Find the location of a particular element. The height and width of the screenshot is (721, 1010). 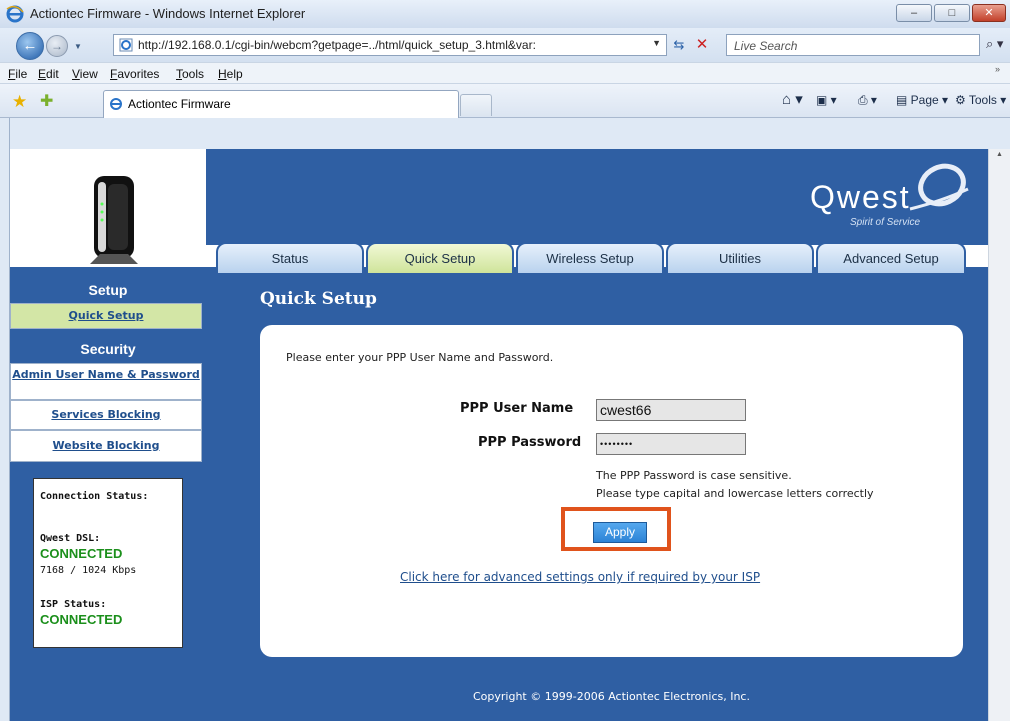

page-menu-label: Page is located at coordinates (924, 100).